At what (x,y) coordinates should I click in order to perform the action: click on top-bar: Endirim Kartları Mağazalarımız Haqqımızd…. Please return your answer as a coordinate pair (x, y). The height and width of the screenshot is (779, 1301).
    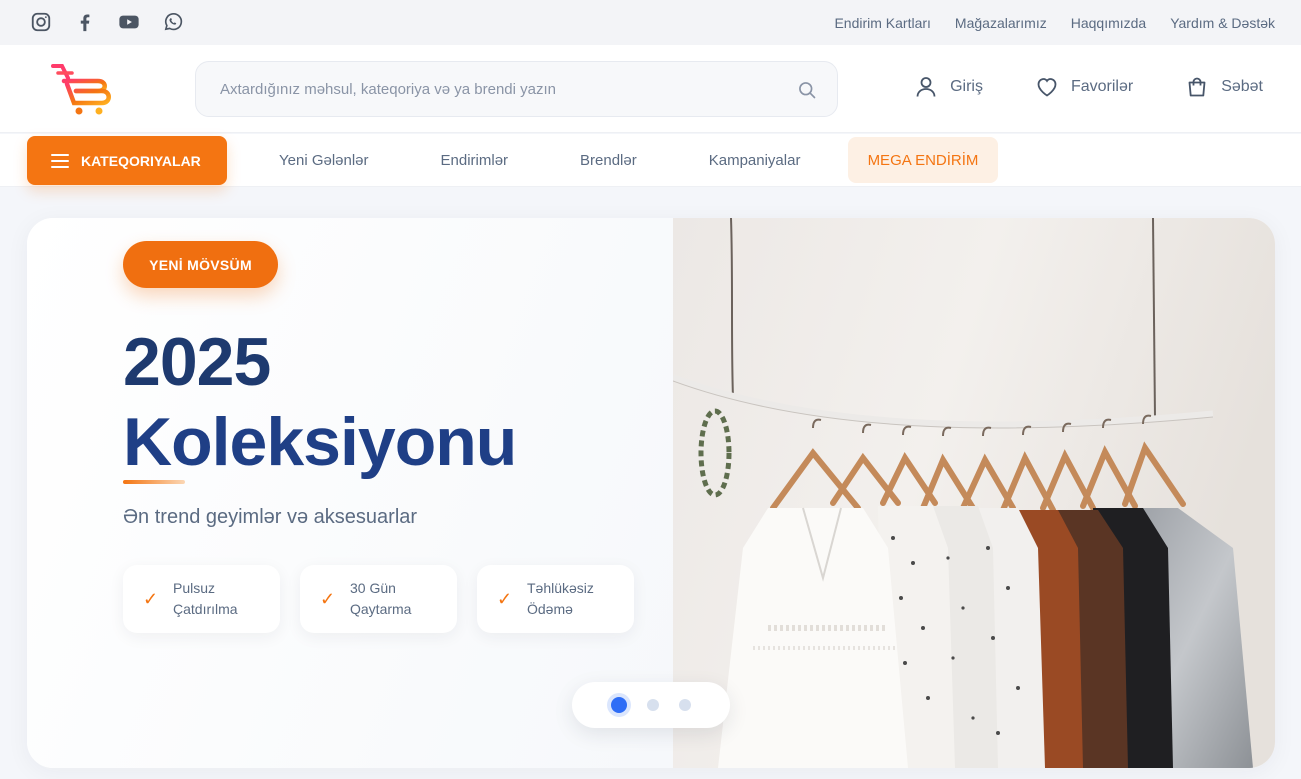
    Looking at the image, I should click on (650, 22).